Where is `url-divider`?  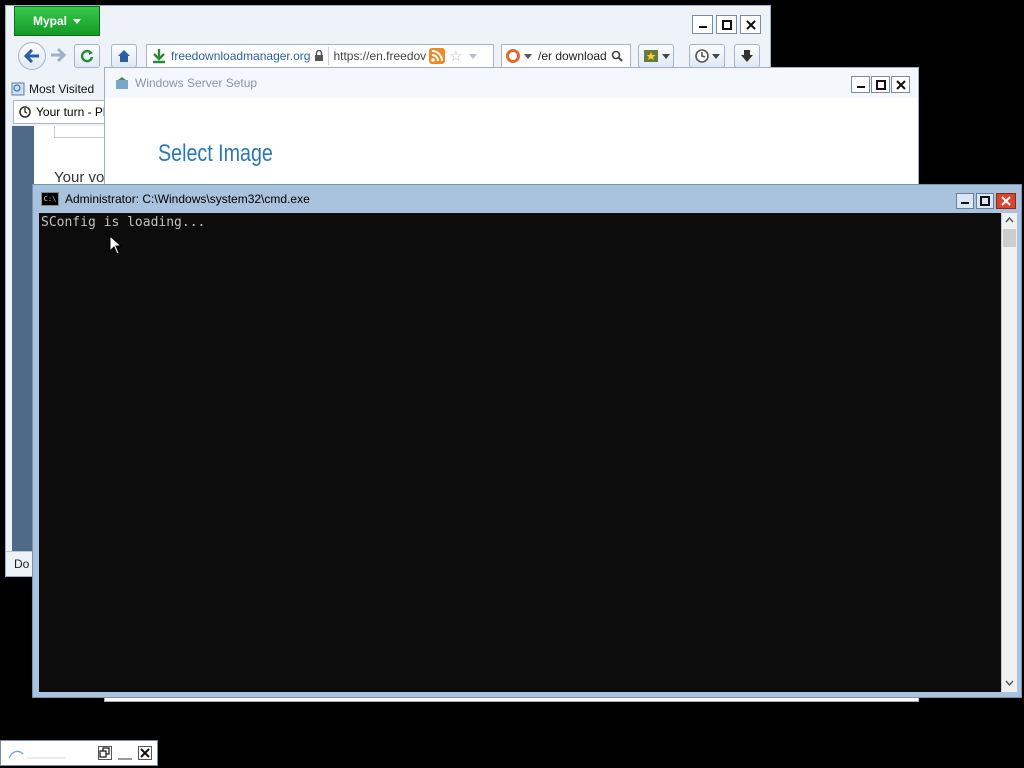 url-divider is located at coordinates (329, 56).